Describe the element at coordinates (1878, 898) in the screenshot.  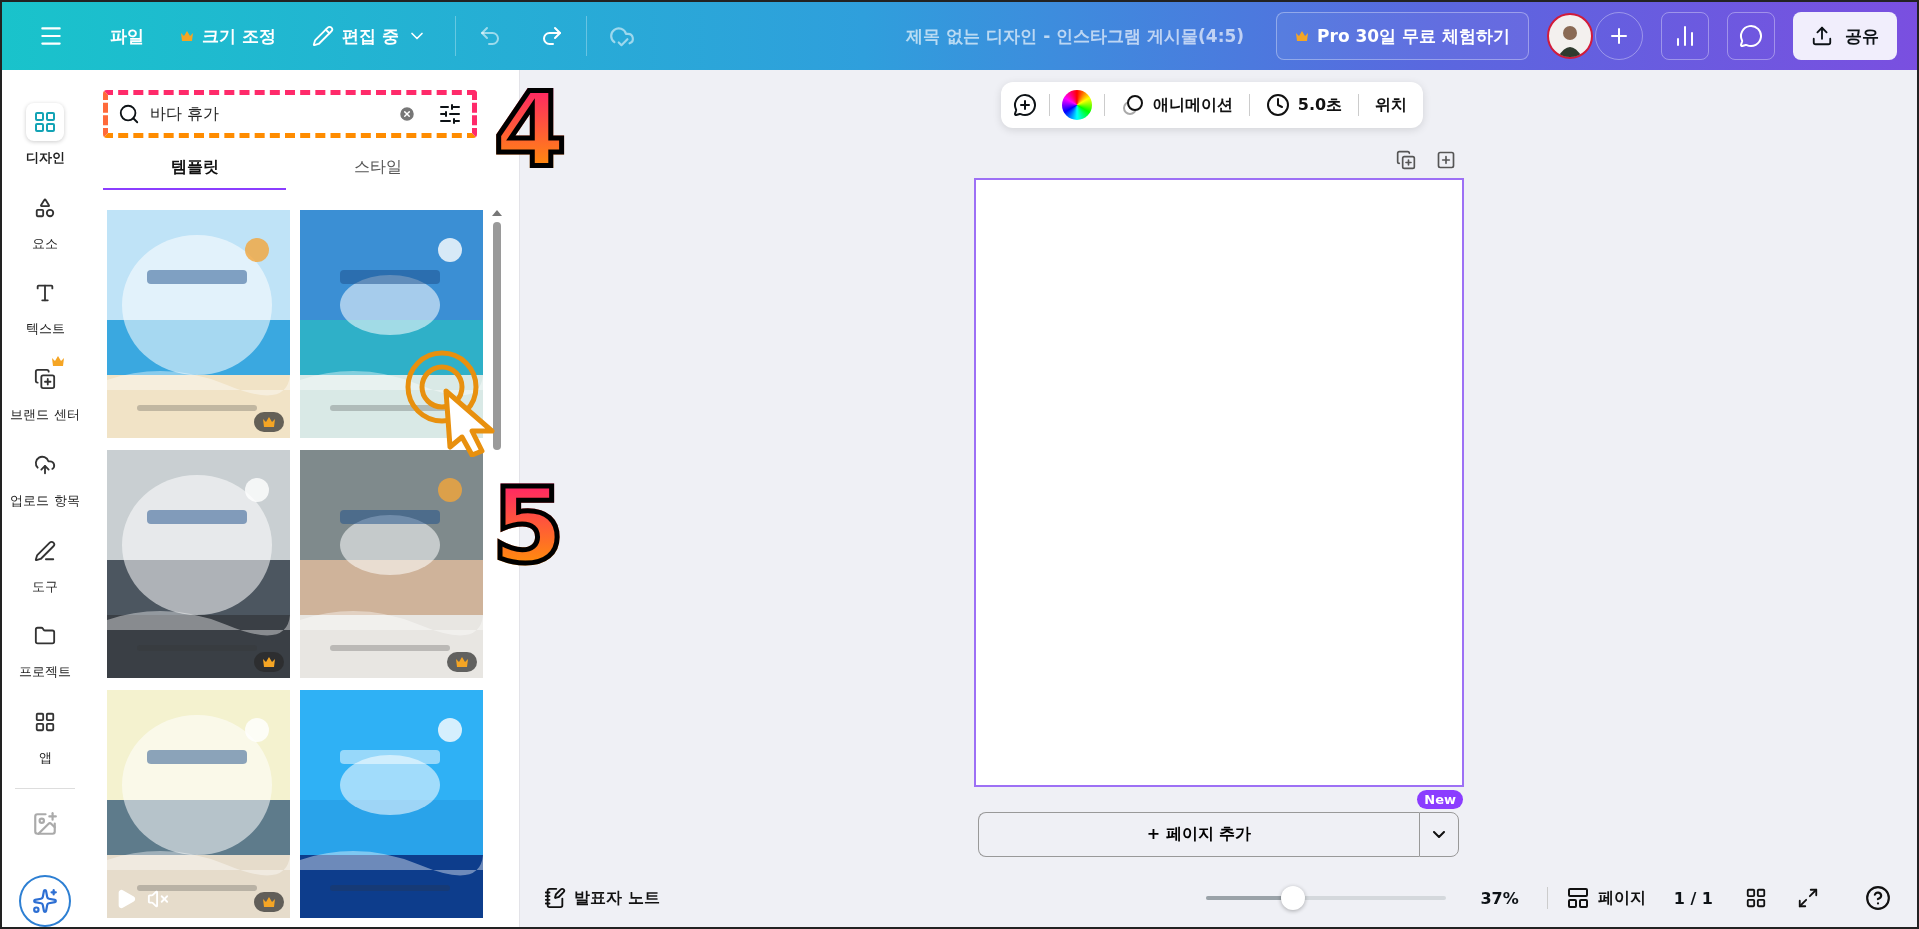
I see `help-icon` at that location.